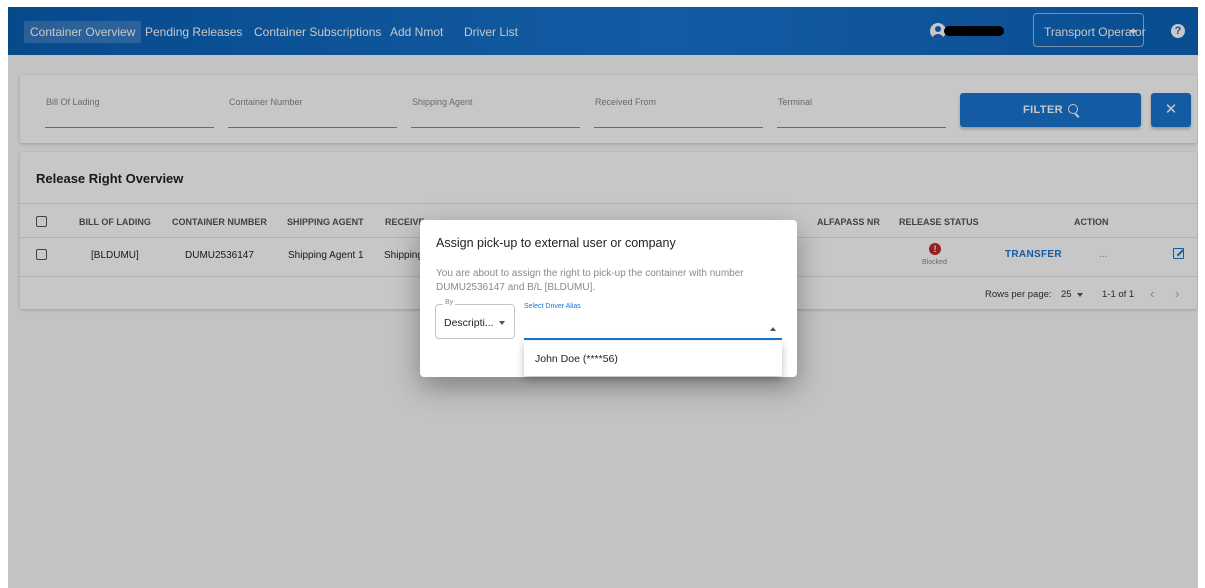 The width and height of the screenshot is (1205, 588). Describe the element at coordinates (576, 359) in the screenshot. I see `driver-alias-option: John Doe (****56)` at that location.